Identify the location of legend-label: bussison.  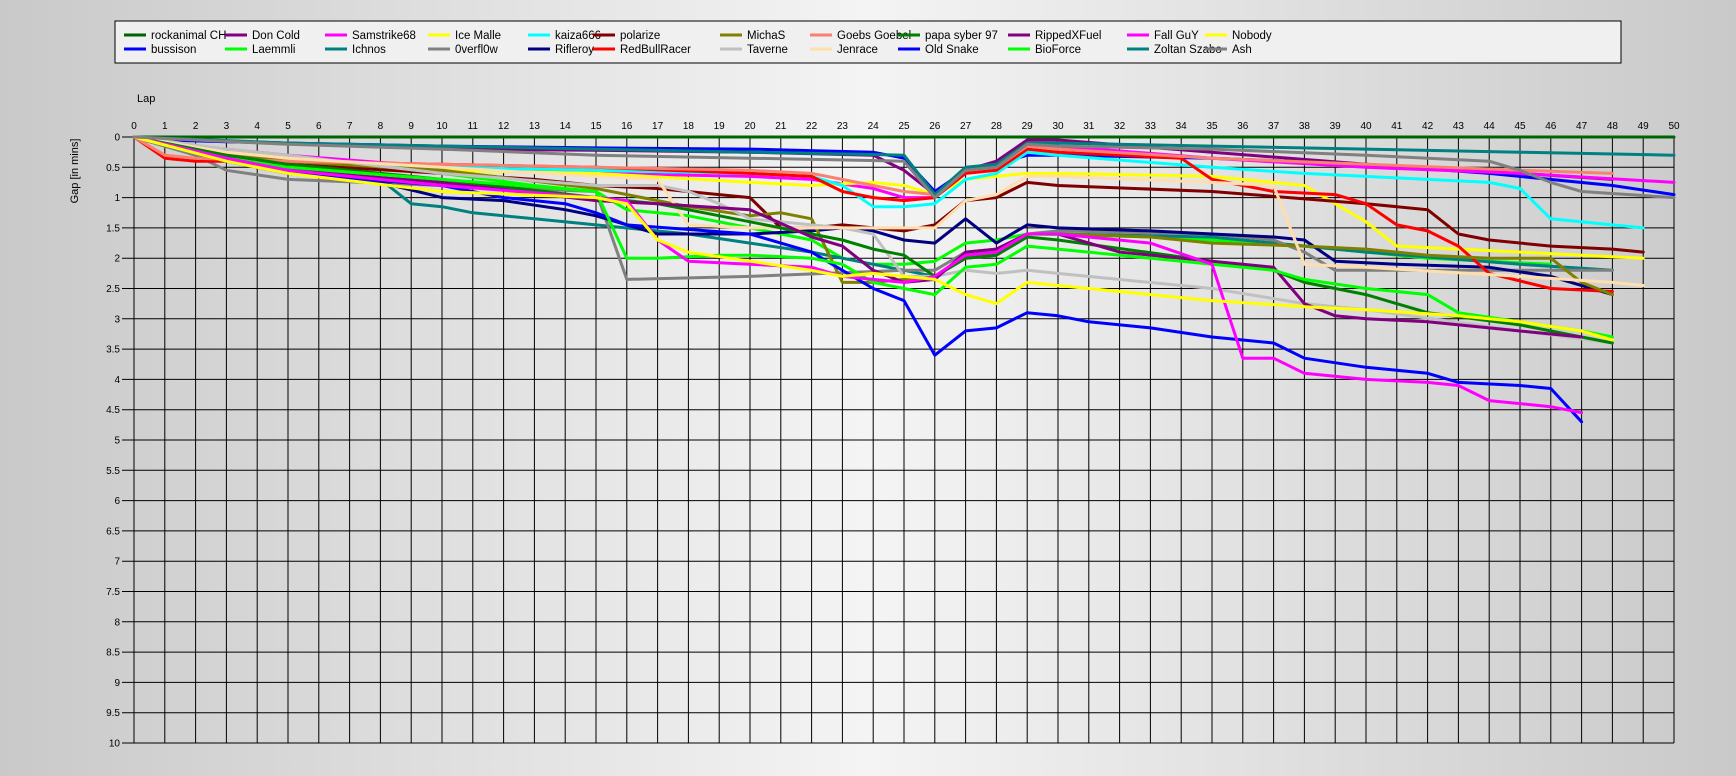
(173, 50).